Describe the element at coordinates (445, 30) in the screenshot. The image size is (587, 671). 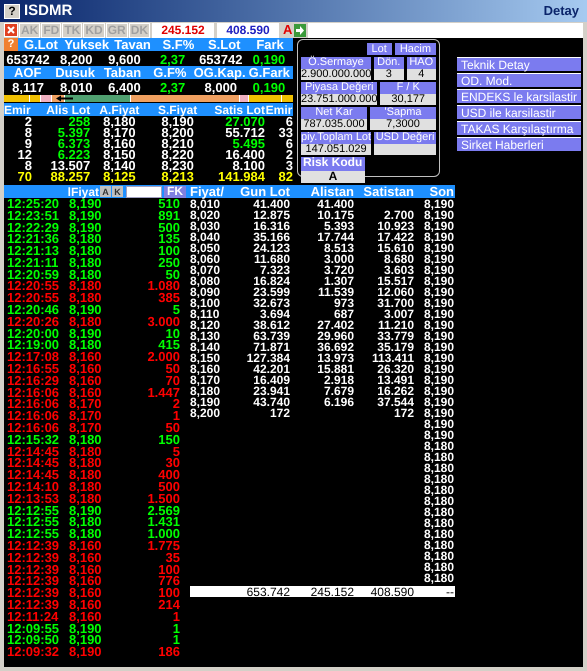
I see `input-field` at that location.